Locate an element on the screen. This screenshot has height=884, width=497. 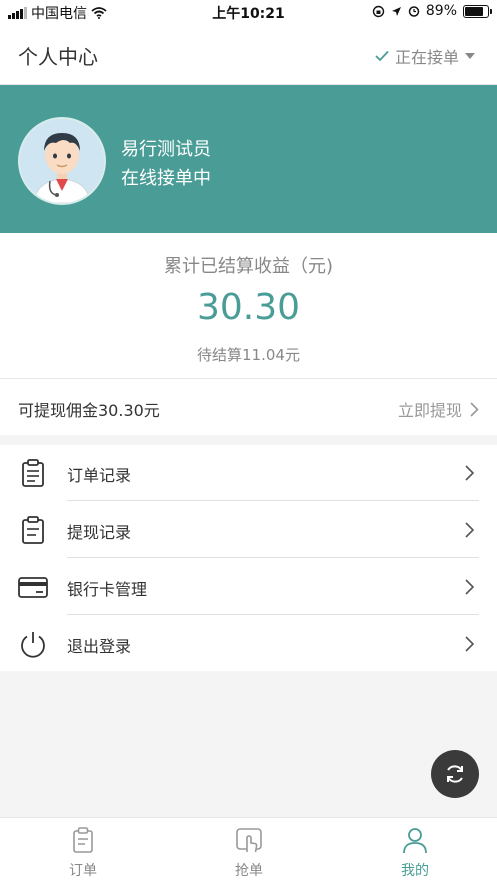
check-icon is located at coordinates (382, 56).